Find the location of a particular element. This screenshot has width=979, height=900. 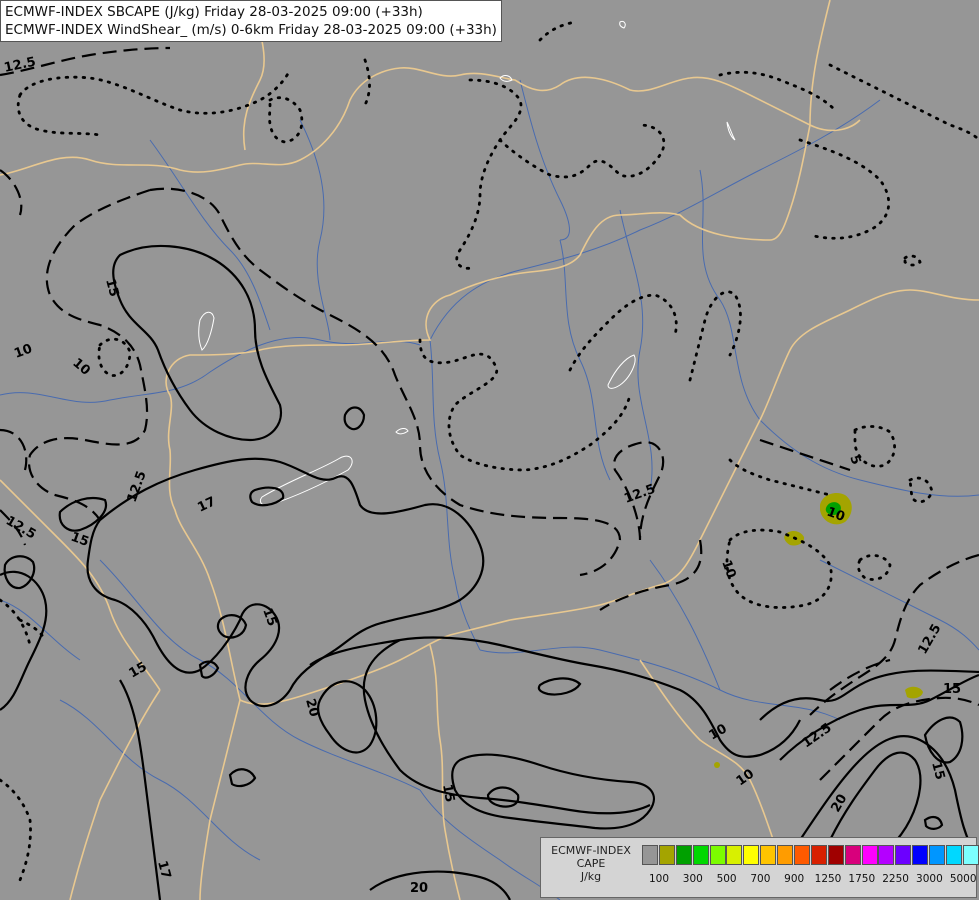

legend-tick-label: 1250 is located at coordinates (828, 879).